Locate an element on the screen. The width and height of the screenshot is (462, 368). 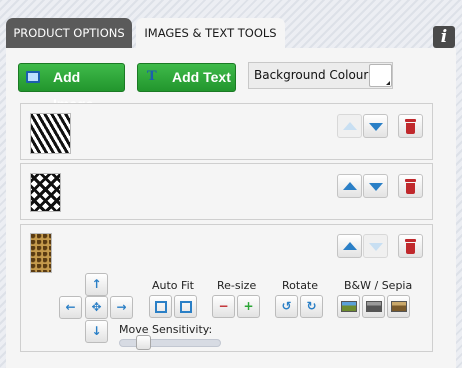
color-filter-button is located at coordinates (348, 306).